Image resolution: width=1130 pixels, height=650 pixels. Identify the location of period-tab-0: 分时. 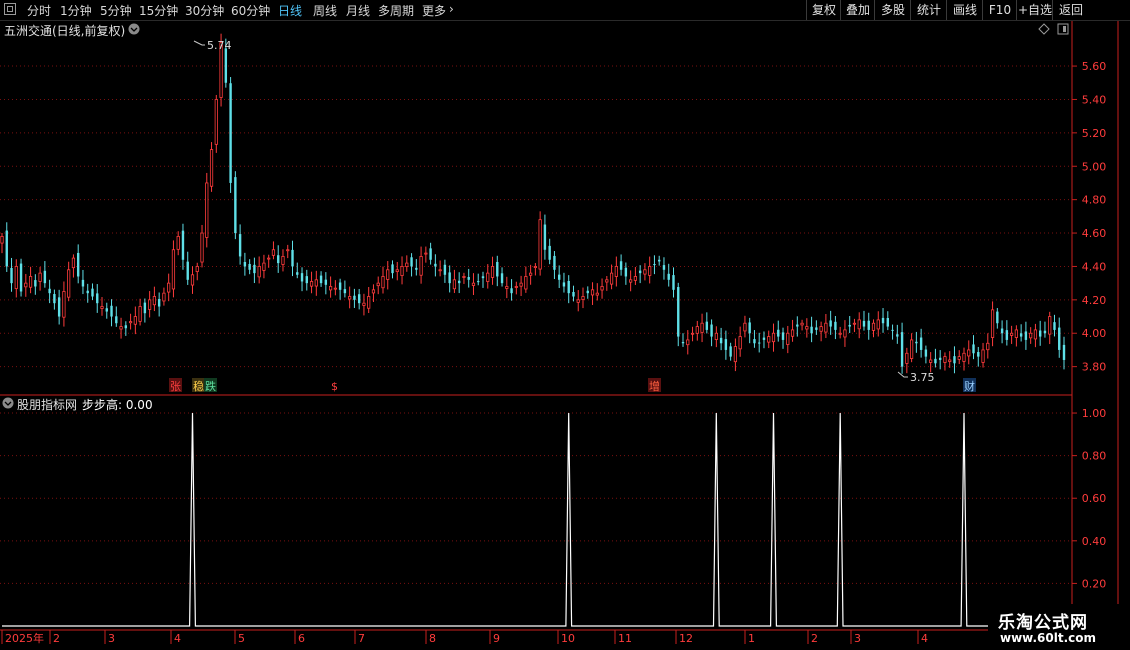
(39, 10).